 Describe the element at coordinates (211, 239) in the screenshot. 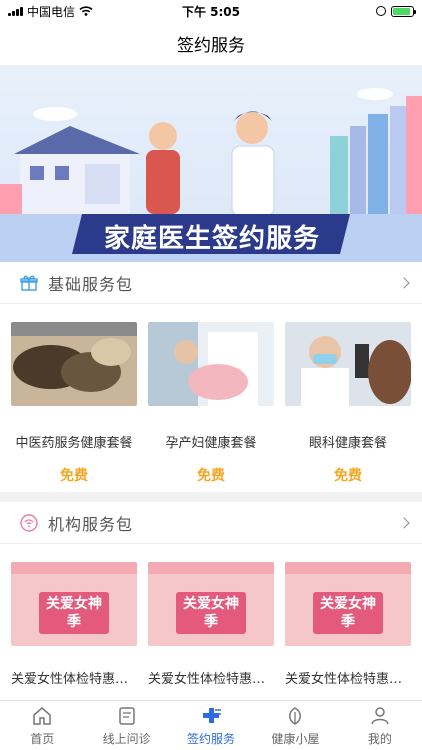

I see `banner-title: 家庭医生签约服务` at that location.